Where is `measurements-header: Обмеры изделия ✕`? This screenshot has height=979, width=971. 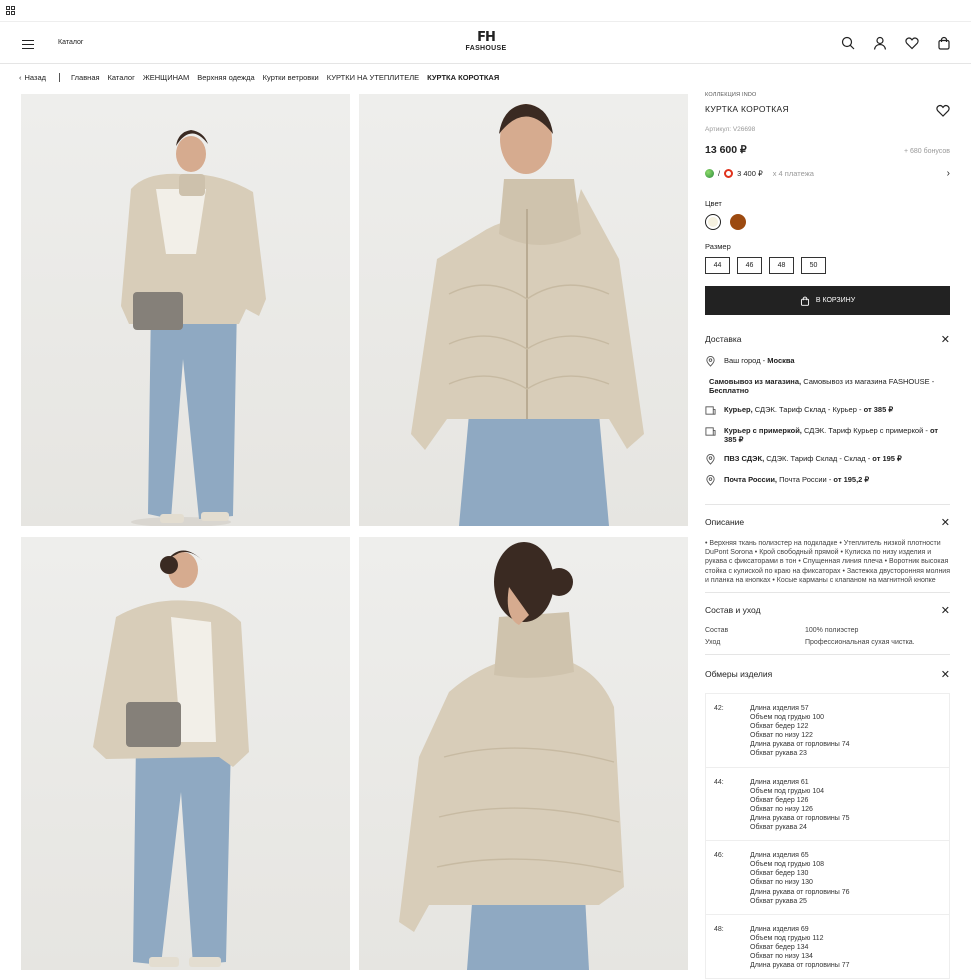 measurements-header: Обмеры изделия ✕ is located at coordinates (827, 674).